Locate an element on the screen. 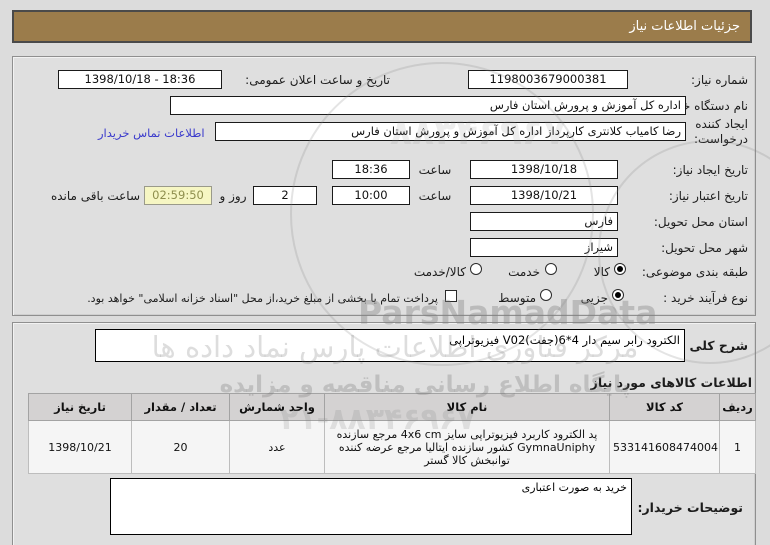  radio-goods-label: کالا is located at coordinates (601, 272).